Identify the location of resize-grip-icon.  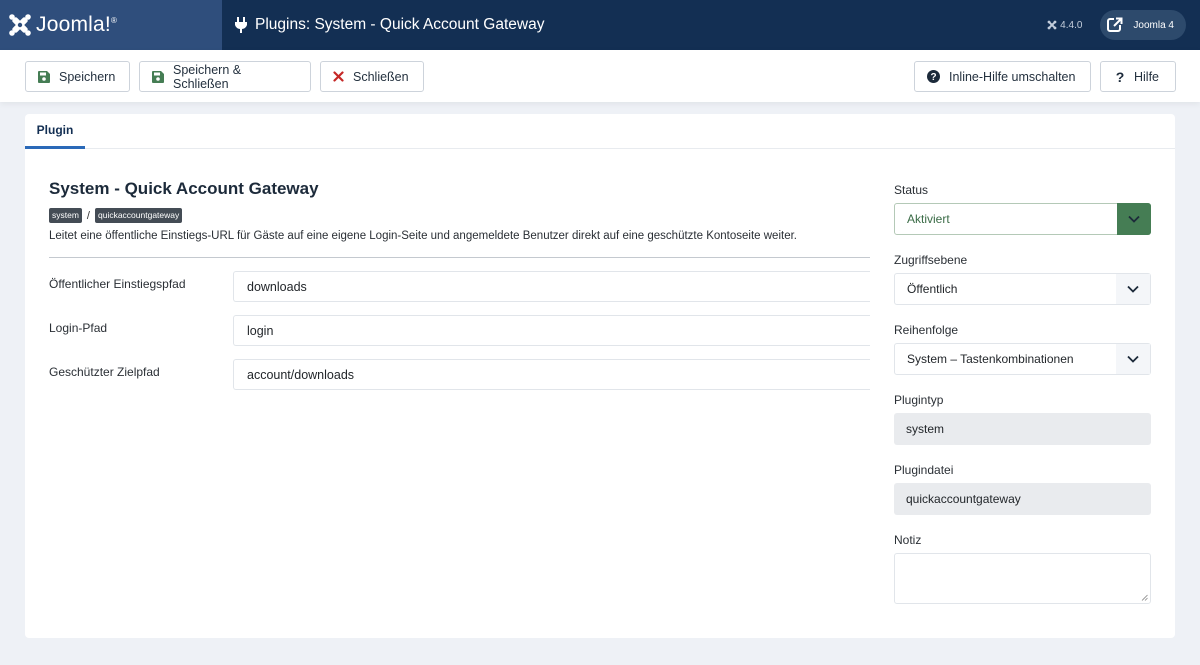
(1144, 597).